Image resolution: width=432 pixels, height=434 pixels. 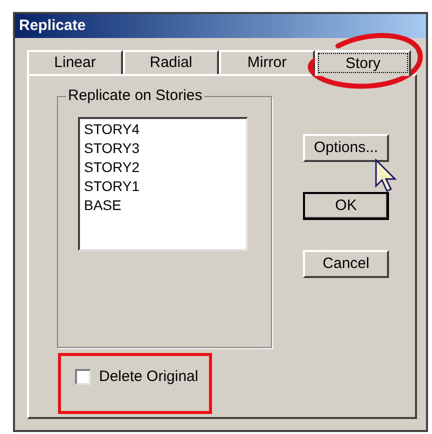 I want to click on list-item: BASE, so click(x=163, y=205).